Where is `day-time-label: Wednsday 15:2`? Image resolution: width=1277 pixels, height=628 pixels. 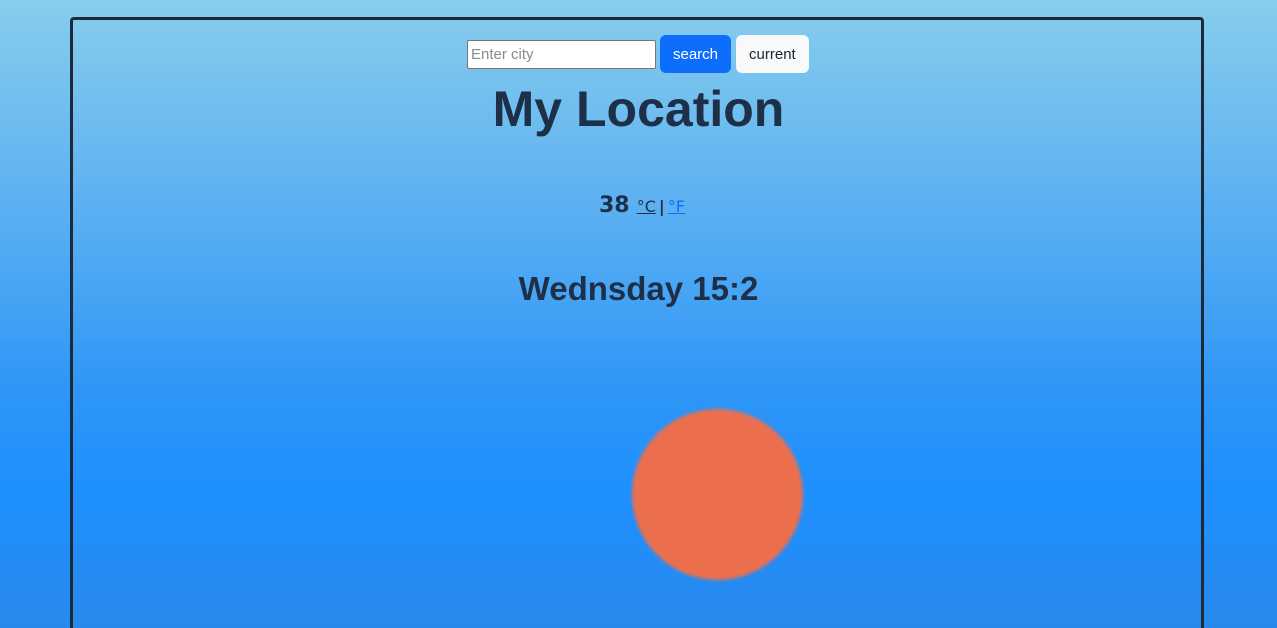
day-time-label: Wednsday 15:2 is located at coordinates (638, 288).